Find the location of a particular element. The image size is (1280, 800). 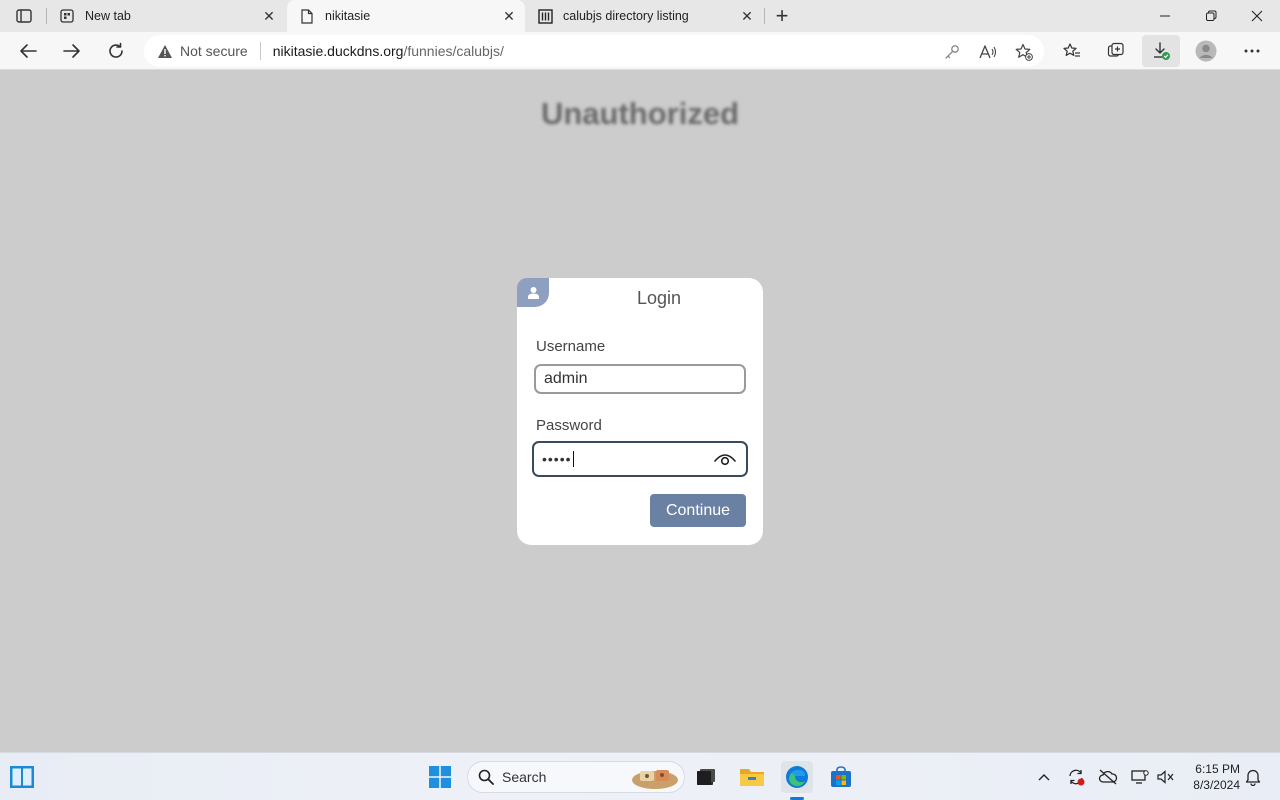

tab-actions-button is located at coordinates (24, 16).